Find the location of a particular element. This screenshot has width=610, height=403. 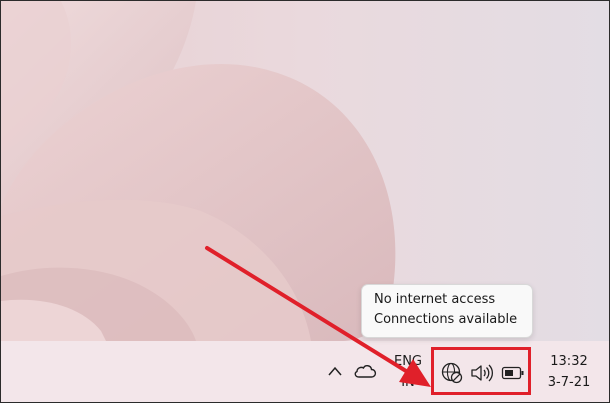

clock-date: 3-7-21 is located at coordinates (569, 382).